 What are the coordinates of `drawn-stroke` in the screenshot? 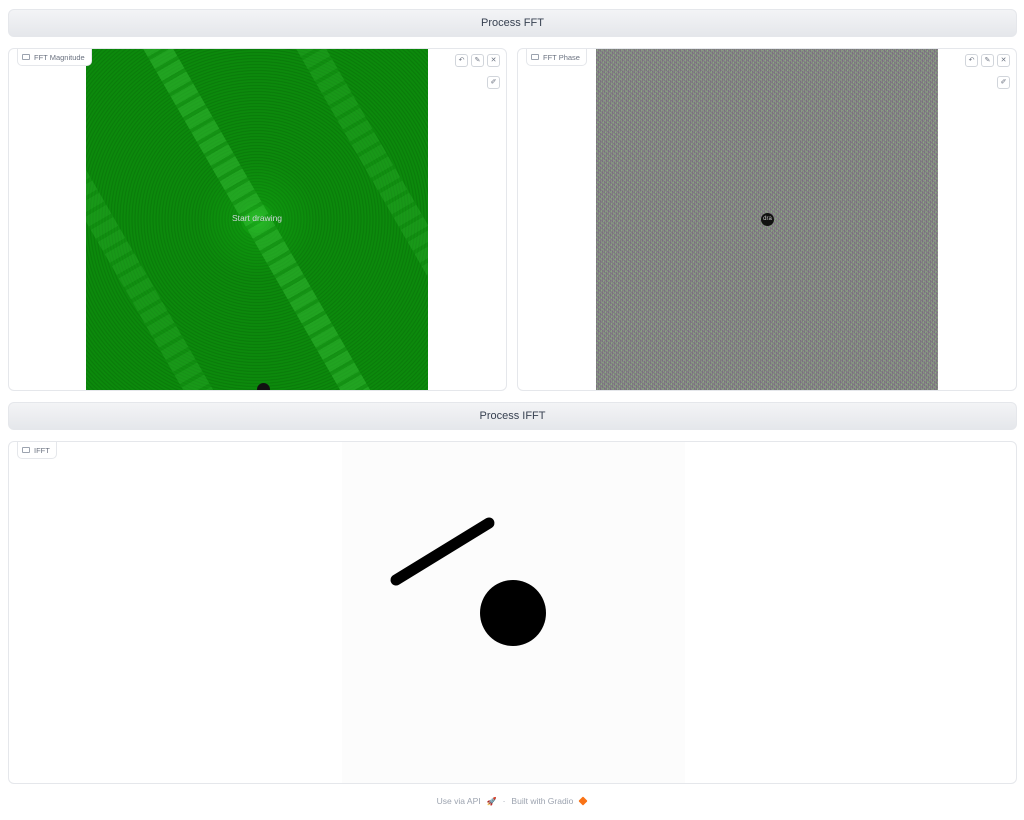 It's located at (442, 551).